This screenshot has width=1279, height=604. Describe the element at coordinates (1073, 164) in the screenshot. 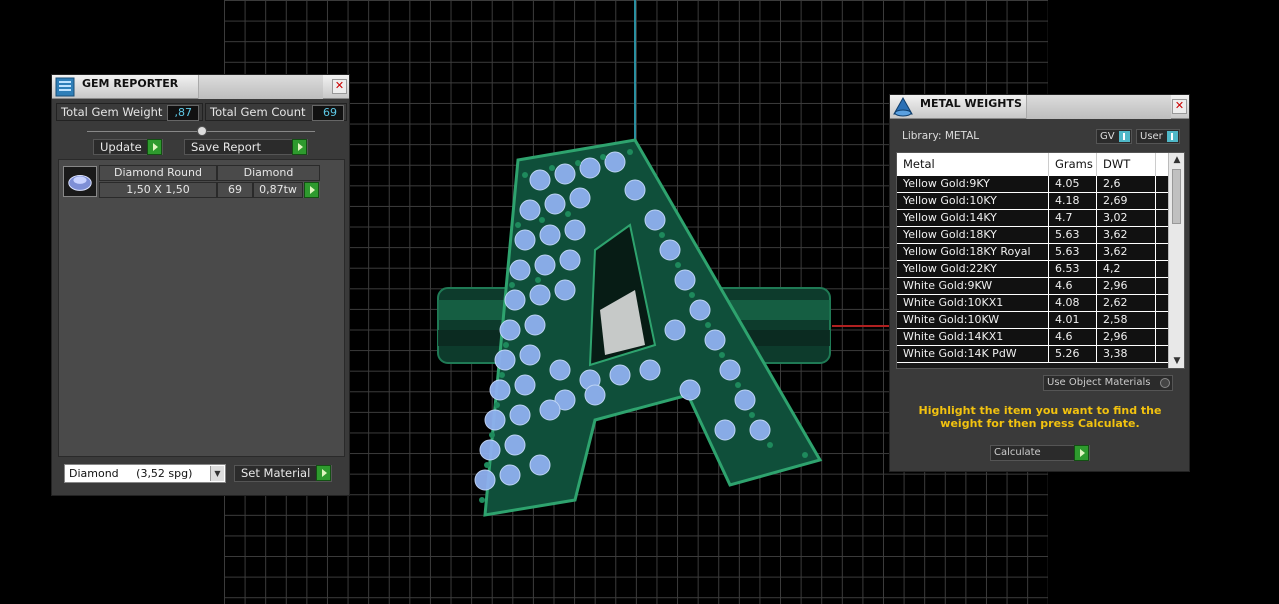

I see `column-header-grams: Grams` at that location.